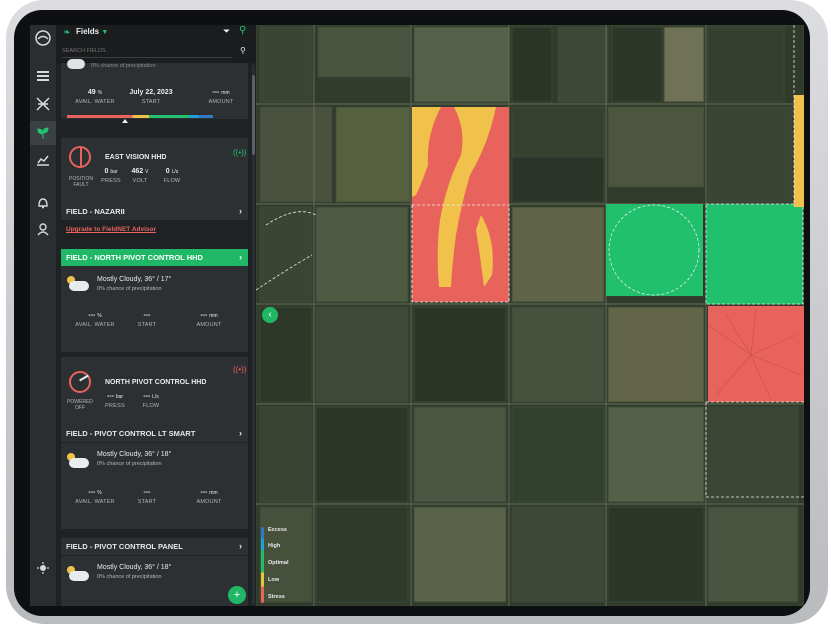 This screenshot has height=626, width=831. What do you see at coordinates (172, 176) in the screenshot?
I see `flow-stat: 0 L/s FLOW` at bounding box center [172, 176].